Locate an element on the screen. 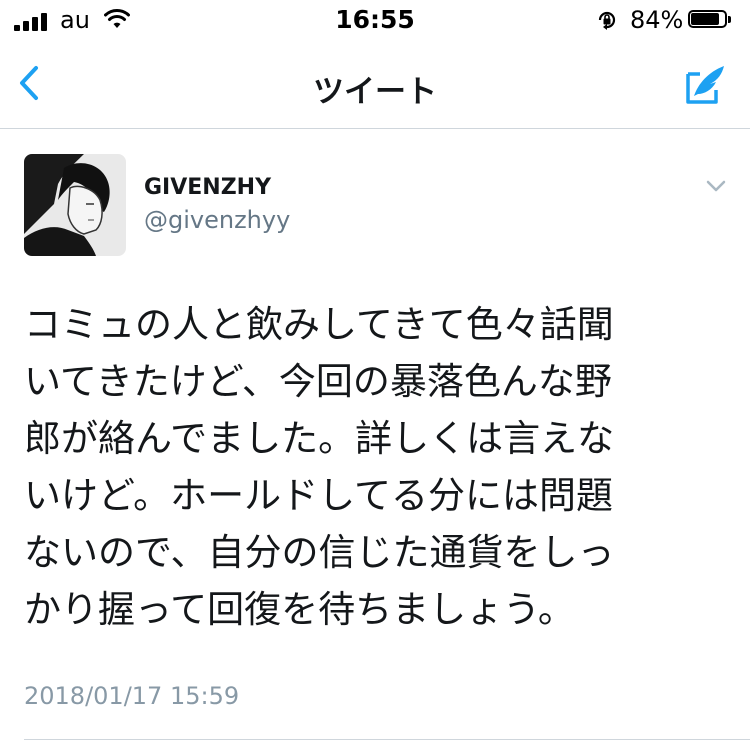  divider is located at coordinates (387, 739).